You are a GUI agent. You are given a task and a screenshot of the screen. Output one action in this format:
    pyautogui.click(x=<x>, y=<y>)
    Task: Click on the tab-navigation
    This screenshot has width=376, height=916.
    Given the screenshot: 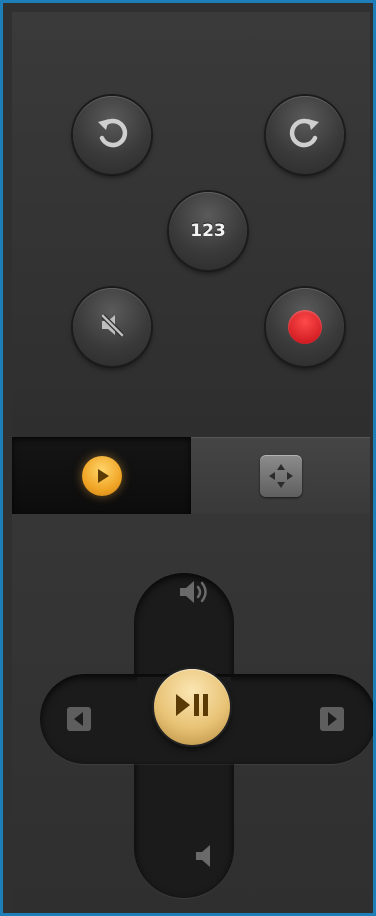 What is the action you would take?
    pyautogui.click(x=280, y=475)
    